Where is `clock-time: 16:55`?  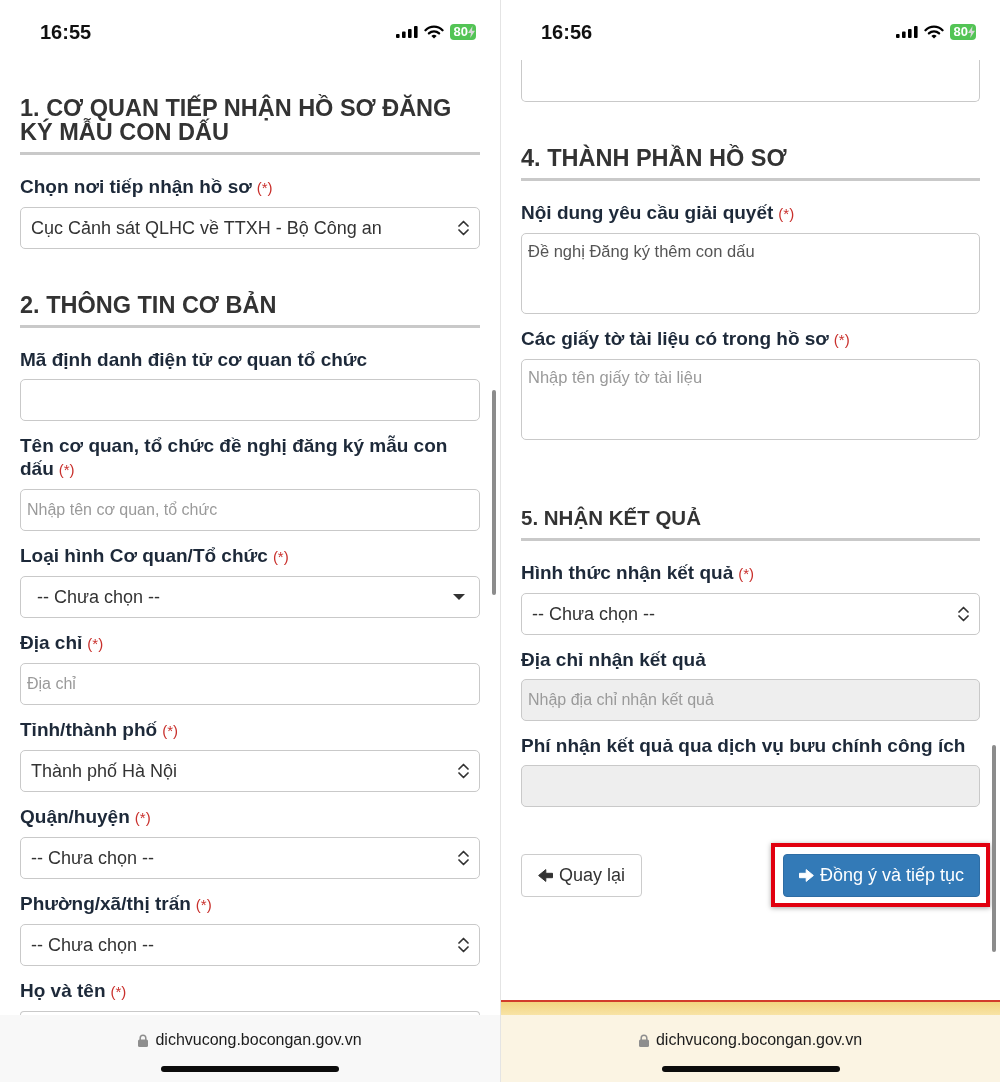
clock-time: 16:55 is located at coordinates (66, 32).